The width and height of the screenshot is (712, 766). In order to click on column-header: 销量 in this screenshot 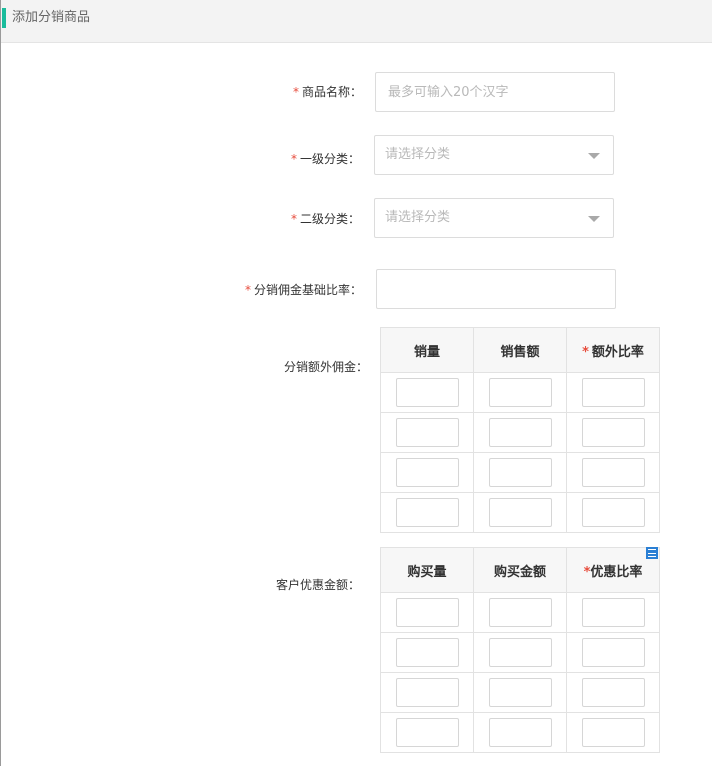, I will do `click(427, 350)`.